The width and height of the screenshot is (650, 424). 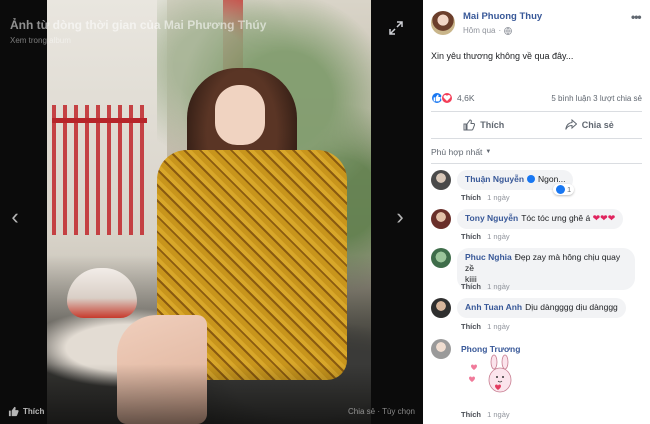 What do you see at coordinates (479, 30) in the screenshot?
I see `post-time-label: Hôm qua` at bounding box center [479, 30].